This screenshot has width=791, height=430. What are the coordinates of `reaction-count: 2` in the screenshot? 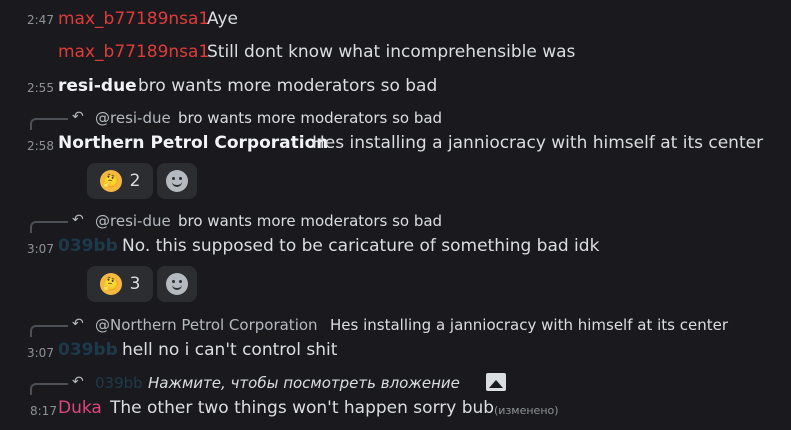 It's located at (135, 181).